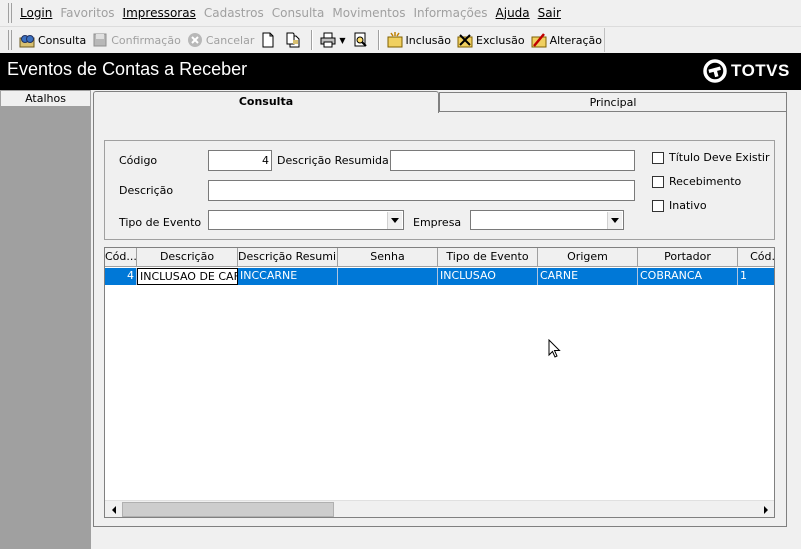  What do you see at coordinates (368, 13) in the screenshot?
I see `menu-movimentos: Movimentos` at bounding box center [368, 13].